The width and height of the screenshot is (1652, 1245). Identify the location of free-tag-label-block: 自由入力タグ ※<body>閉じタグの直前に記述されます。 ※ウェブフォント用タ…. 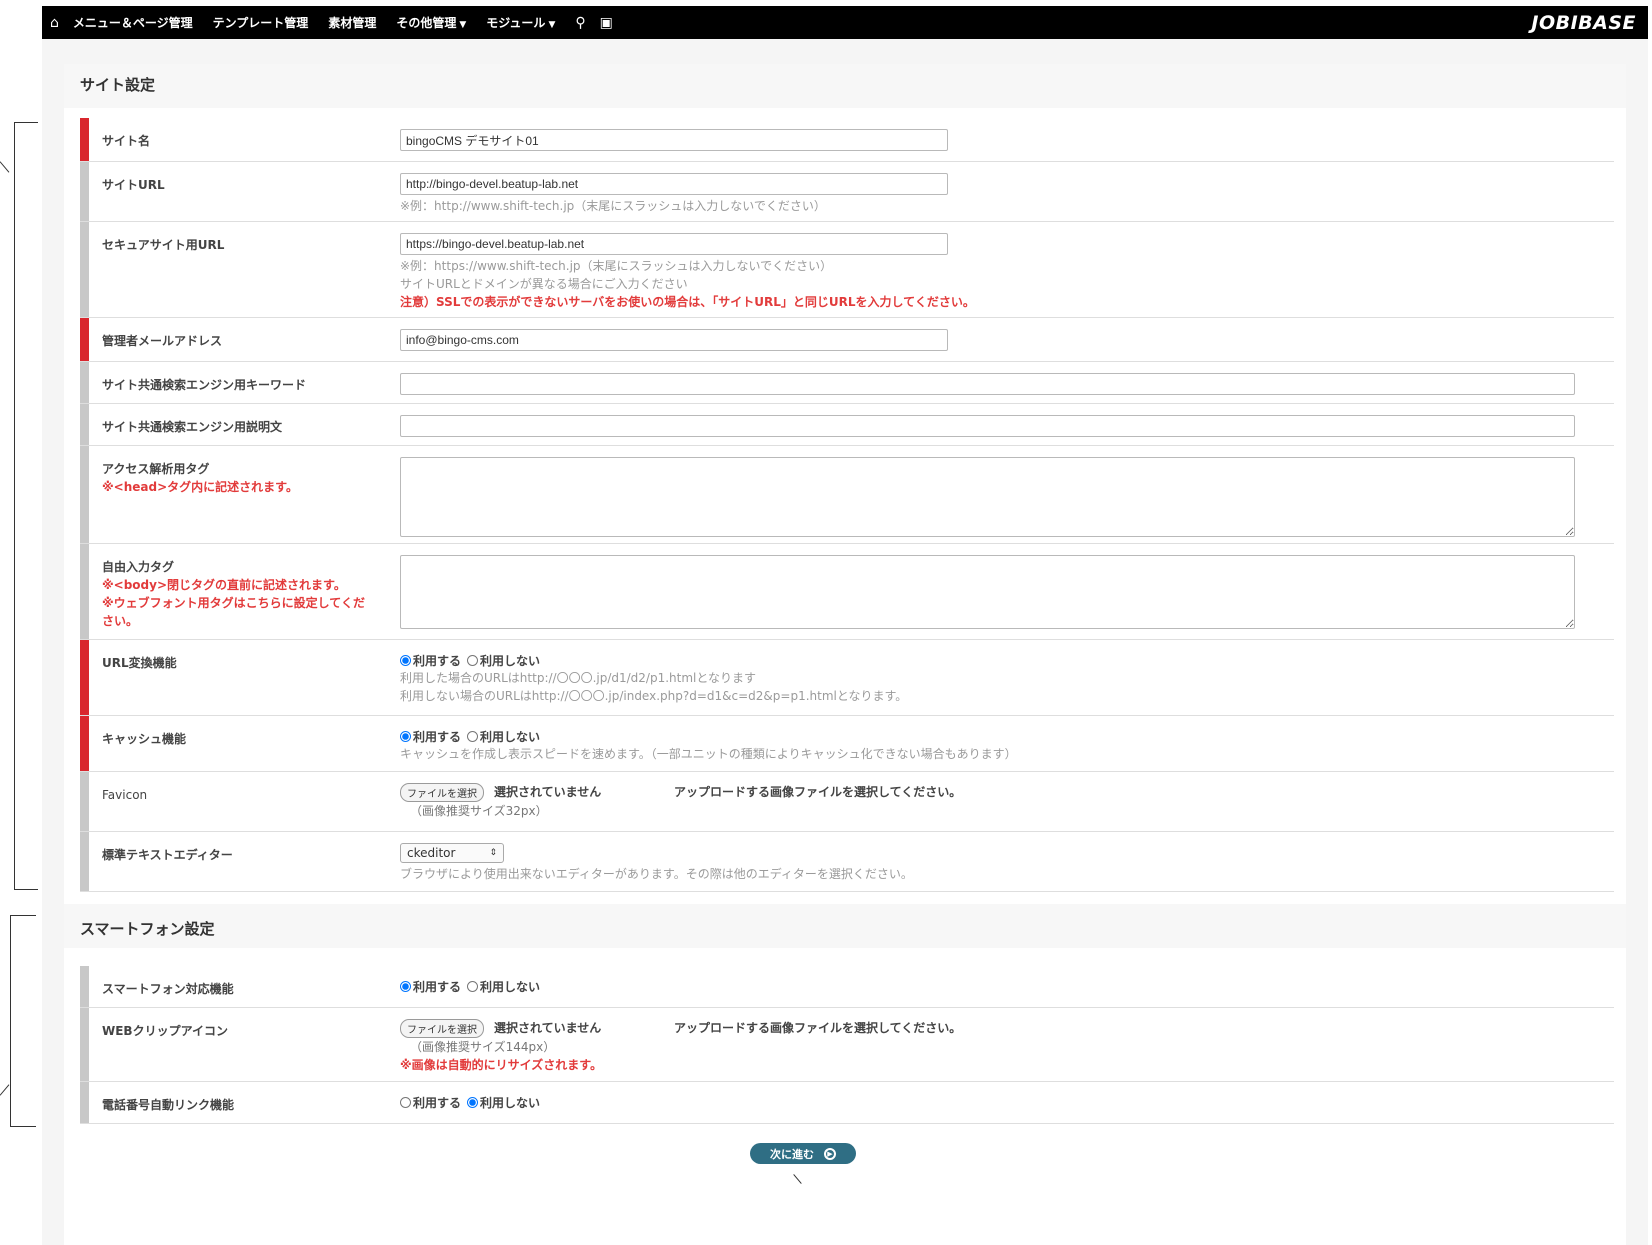
(237, 594).